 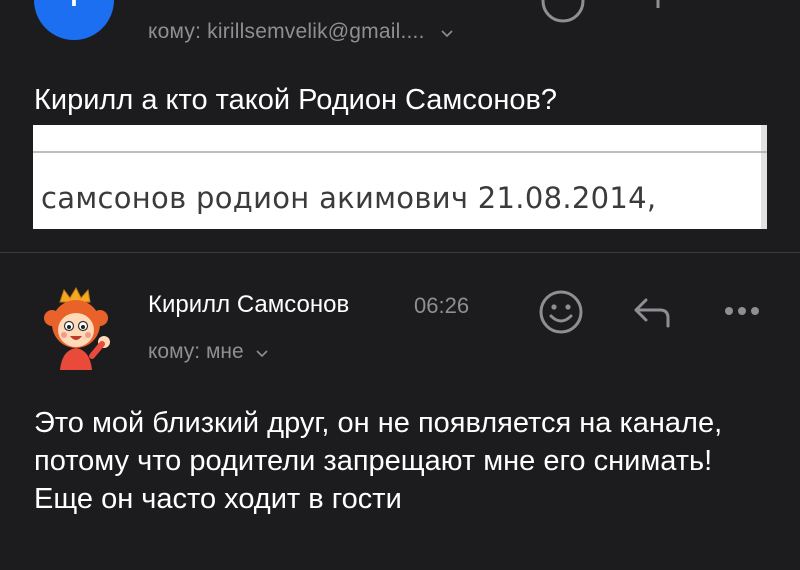 What do you see at coordinates (764, 177) in the screenshot?
I see `image-edge` at bounding box center [764, 177].